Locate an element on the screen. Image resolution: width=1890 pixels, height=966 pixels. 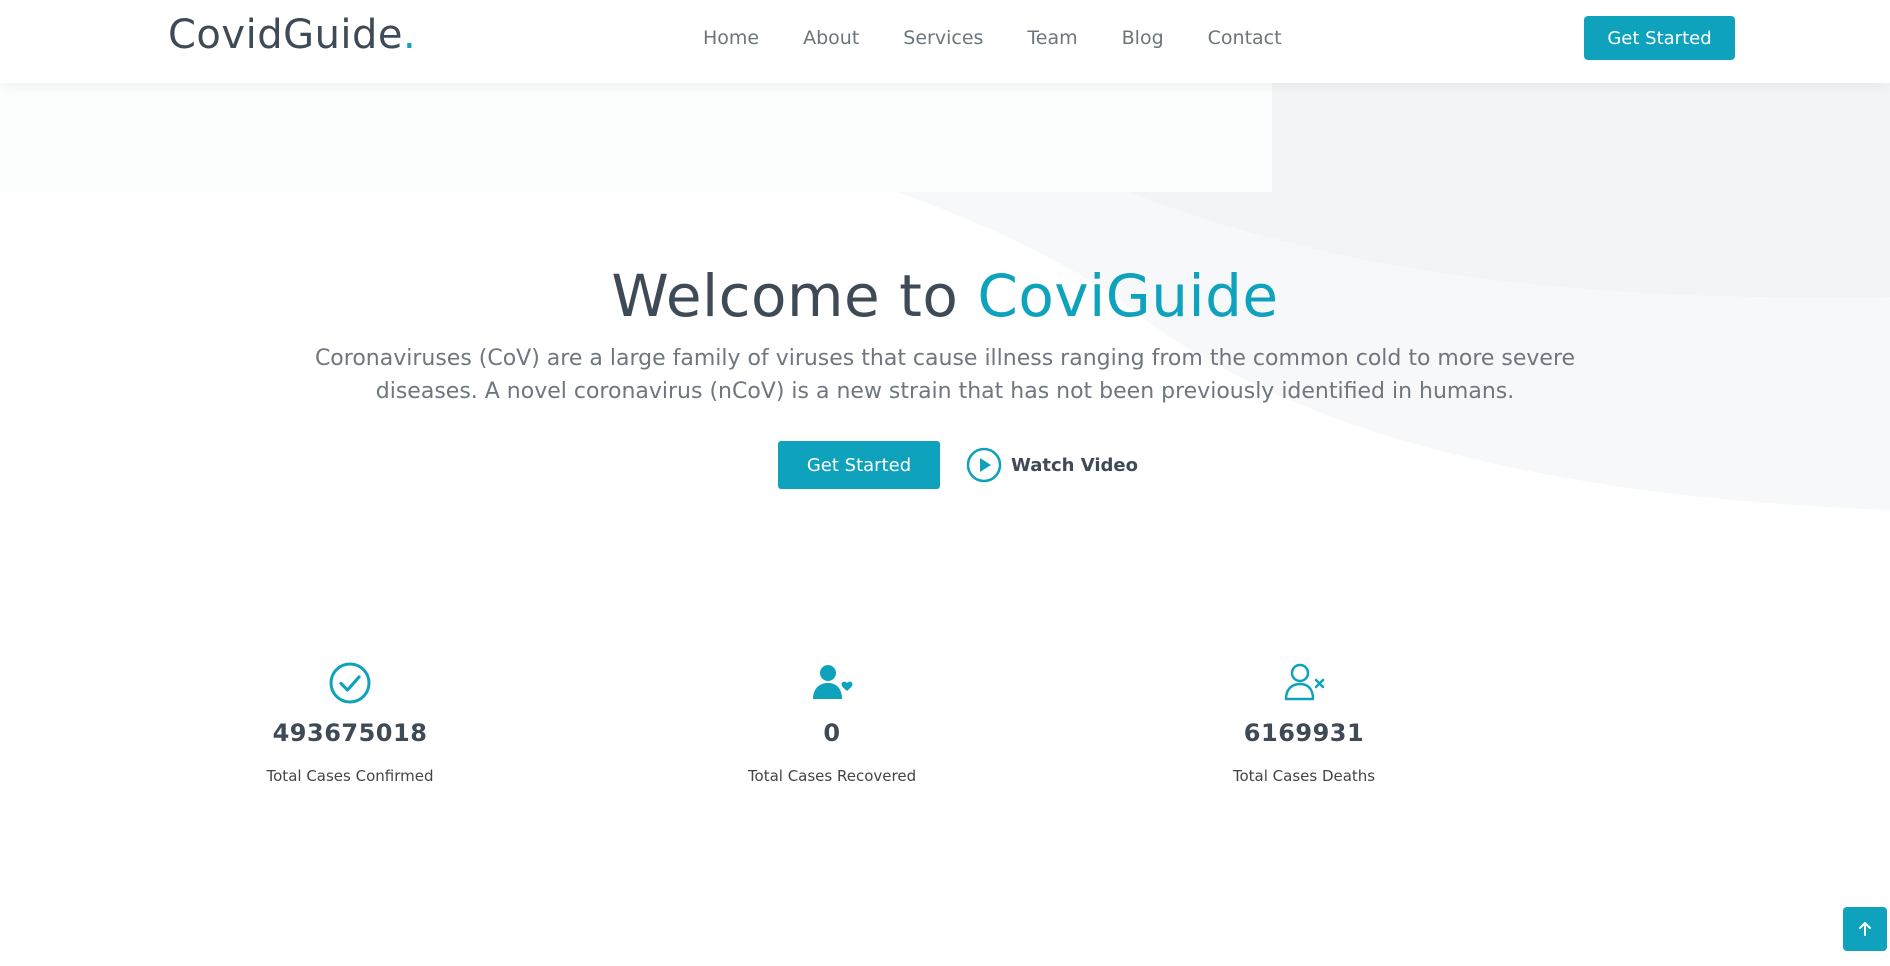
check-circle-icon is located at coordinates (350, 683).